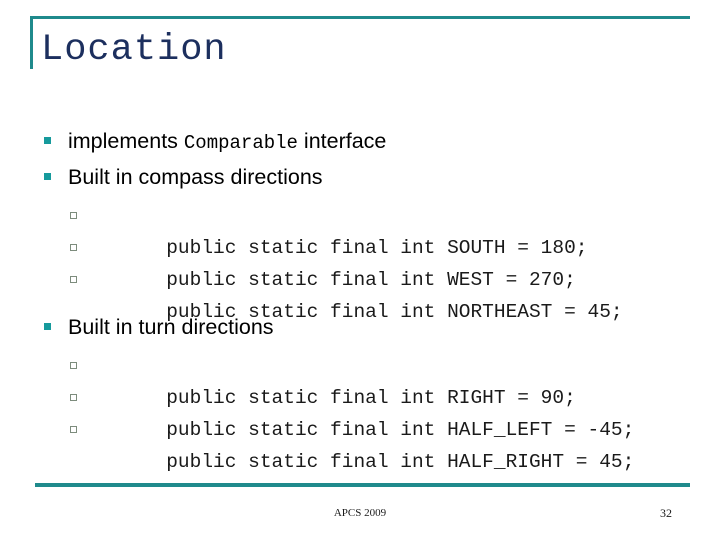 This screenshot has width=720, height=540. Describe the element at coordinates (360, 17) in the screenshot. I see `title-top-rule` at that location.